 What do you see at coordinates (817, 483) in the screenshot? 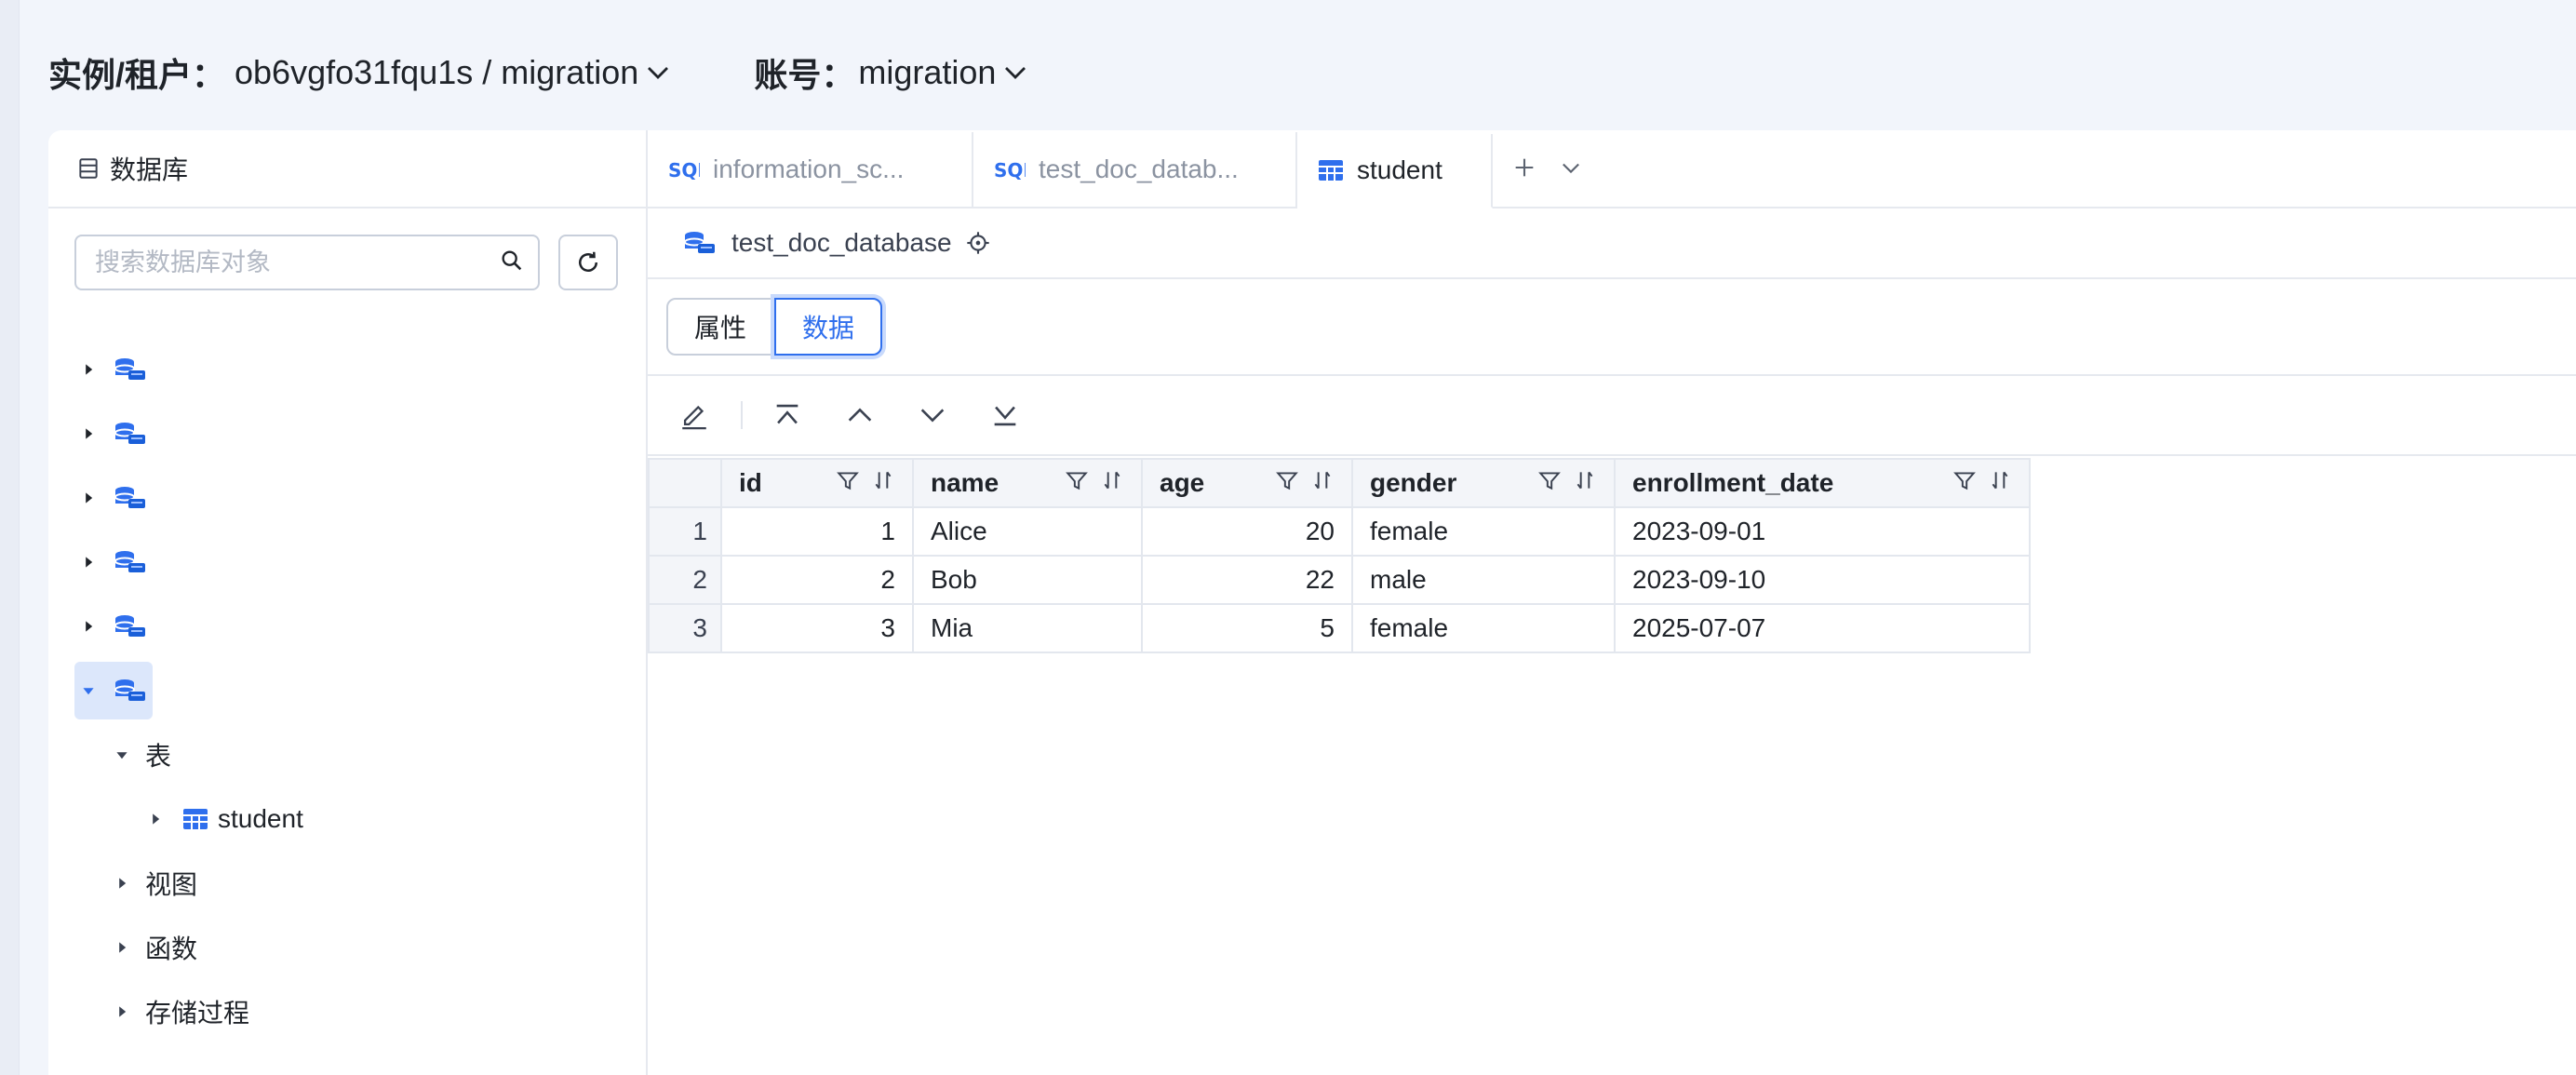
I see `column-header-id: id` at bounding box center [817, 483].